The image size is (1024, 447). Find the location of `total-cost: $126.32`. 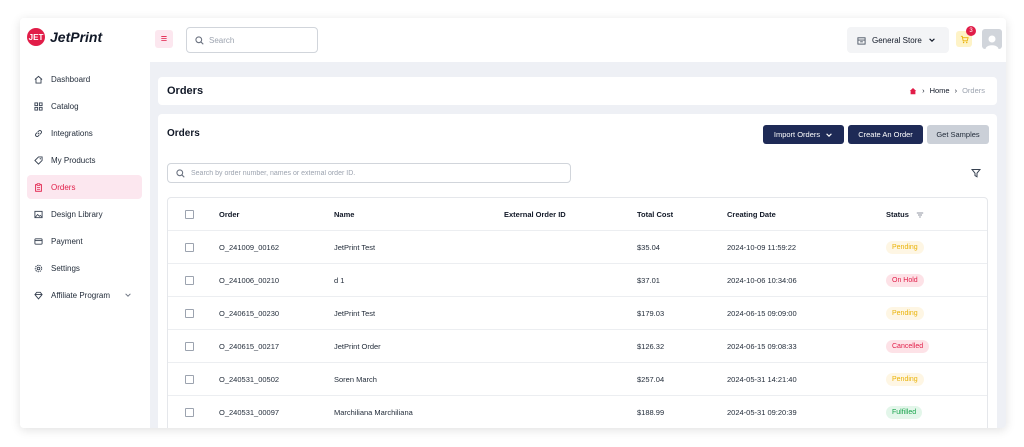

total-cost: $126.32 is located at coordinates (651, 346).